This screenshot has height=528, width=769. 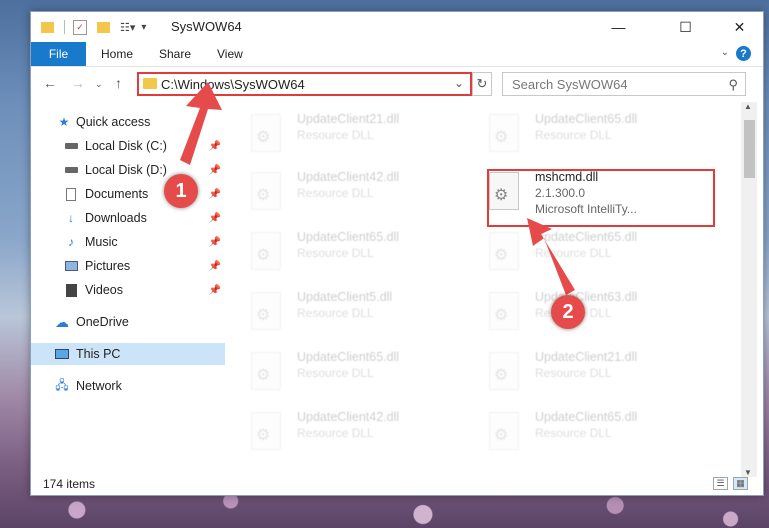 I want to click on file-item: ⚙ UpdateClient5.dll Resource DLL, so click(x=366, y=314).